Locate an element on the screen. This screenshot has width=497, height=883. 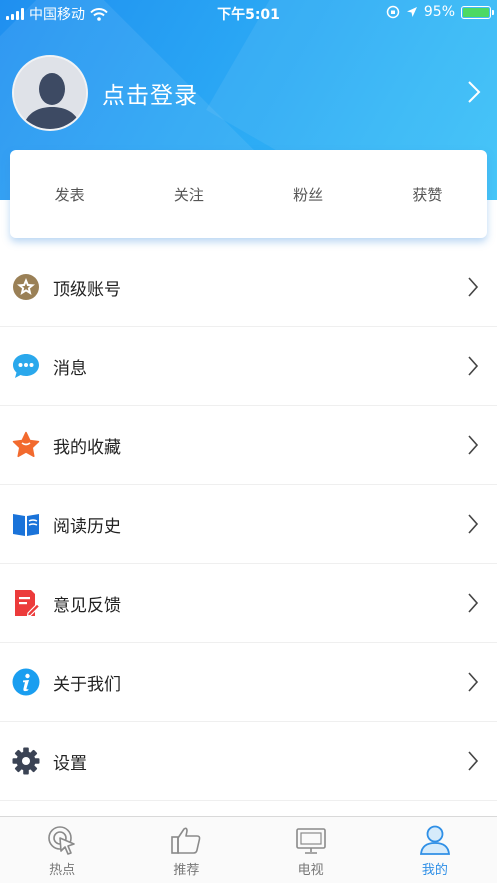
stat-following: 关注 is located at coordinates (188, 194).